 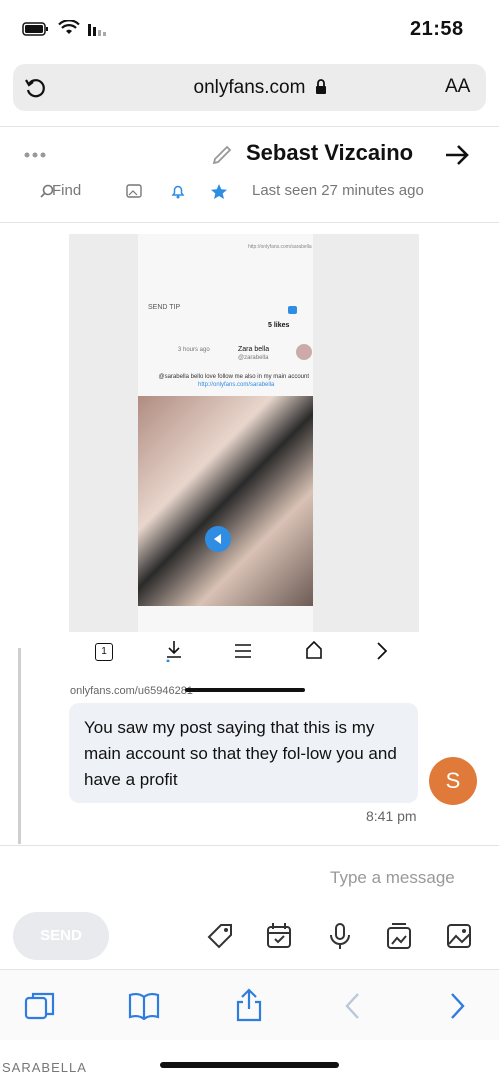 What do you see at coordinates (453, 781) in the screenshot?
I see `avatar: S` at bounding box center [453, 781].